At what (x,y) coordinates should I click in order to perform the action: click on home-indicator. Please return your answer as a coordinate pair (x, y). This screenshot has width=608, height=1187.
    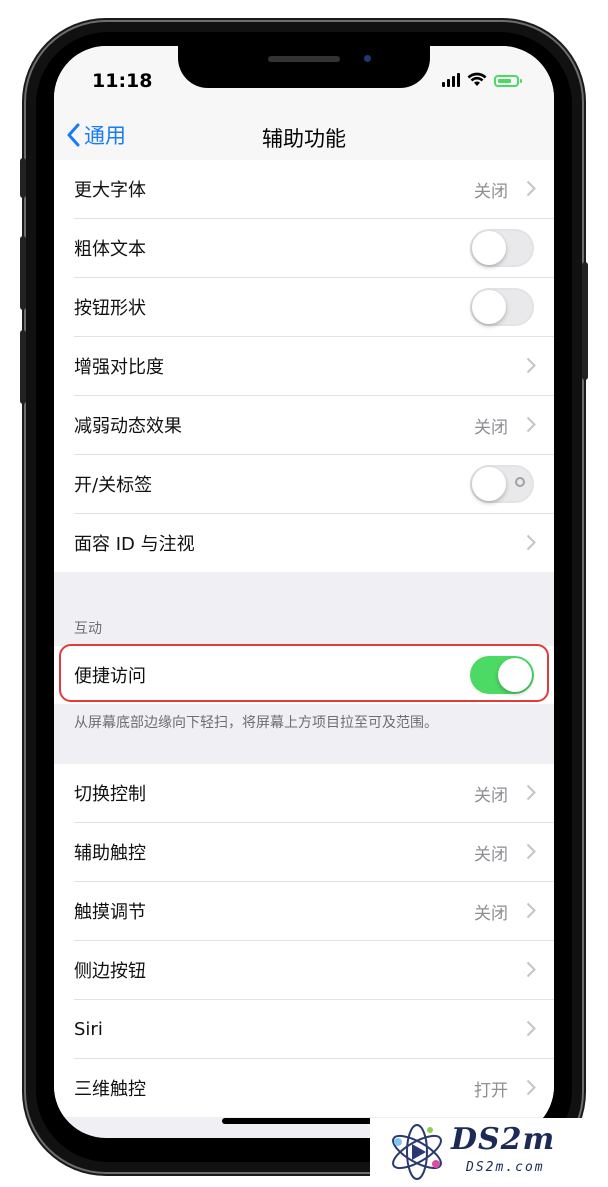
    Looking at the image, I should click on (304, 1121).